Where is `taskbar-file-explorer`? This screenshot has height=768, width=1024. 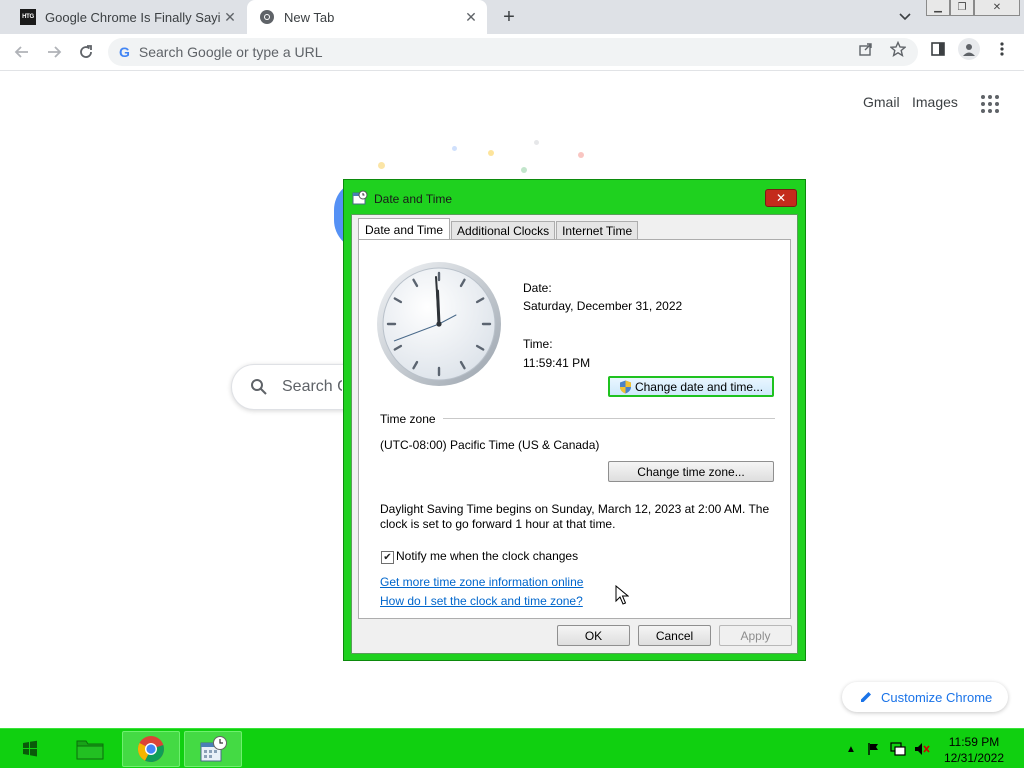
taskbar-file-explorer is located at coordinates (90, 749).